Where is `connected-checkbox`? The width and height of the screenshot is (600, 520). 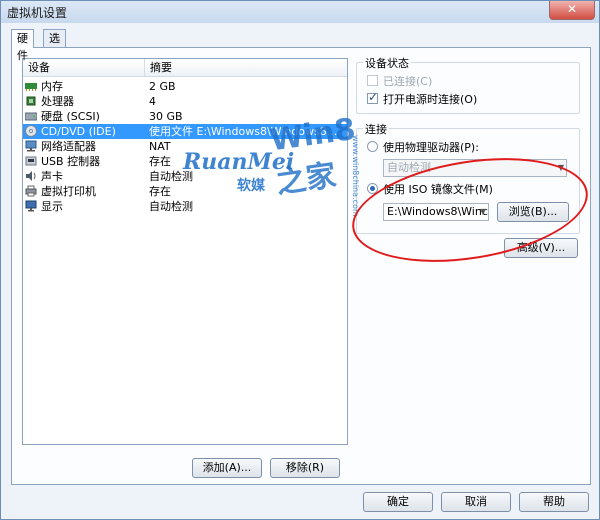
connected-checkbox is located at coordinates (372, 80).